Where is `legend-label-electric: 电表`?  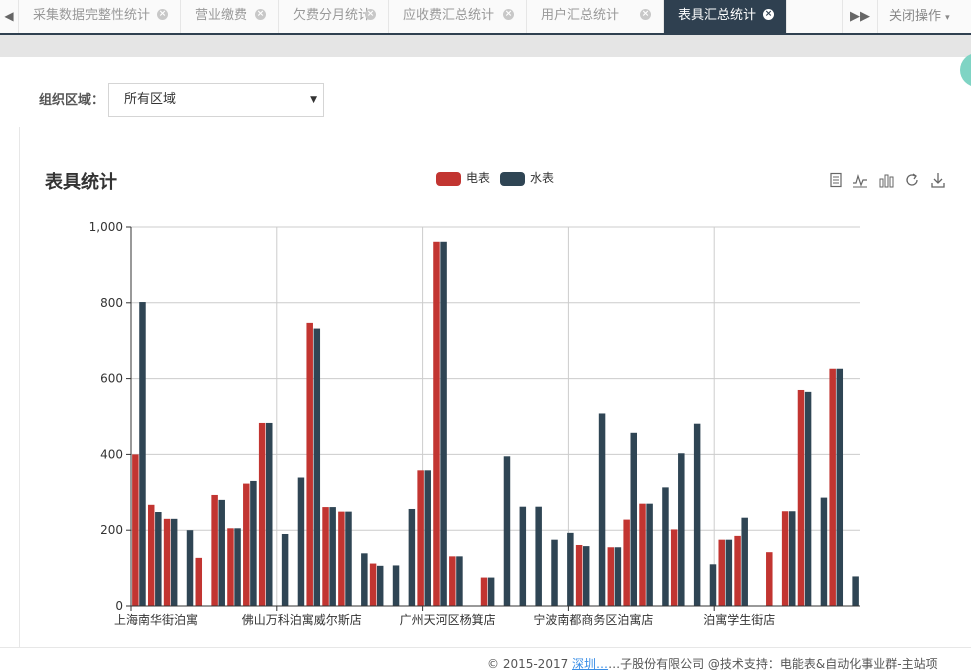 legend-label-electric: 电表 is located at coordinates (478, 178).